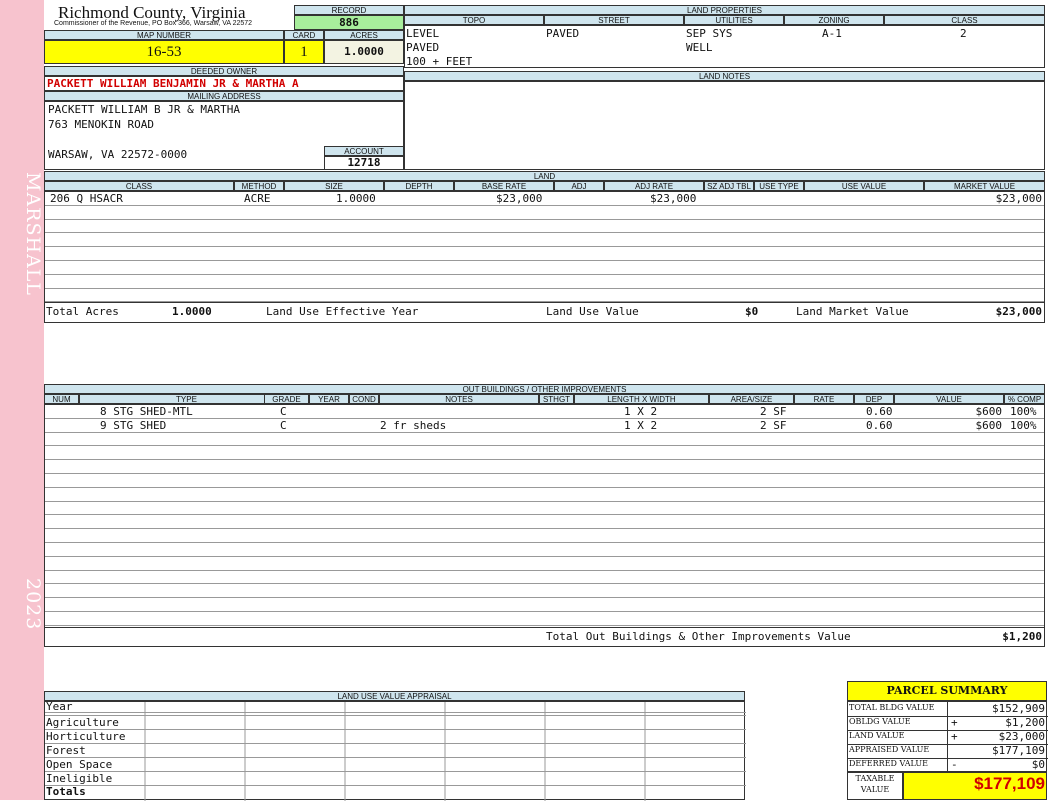 The width and height of the screenshot is (1050, 801). What do you see at coordinates (875, 789) in the screenshot?
I see `taxable-label-2: VALUE` at bounding box center [875, 789].